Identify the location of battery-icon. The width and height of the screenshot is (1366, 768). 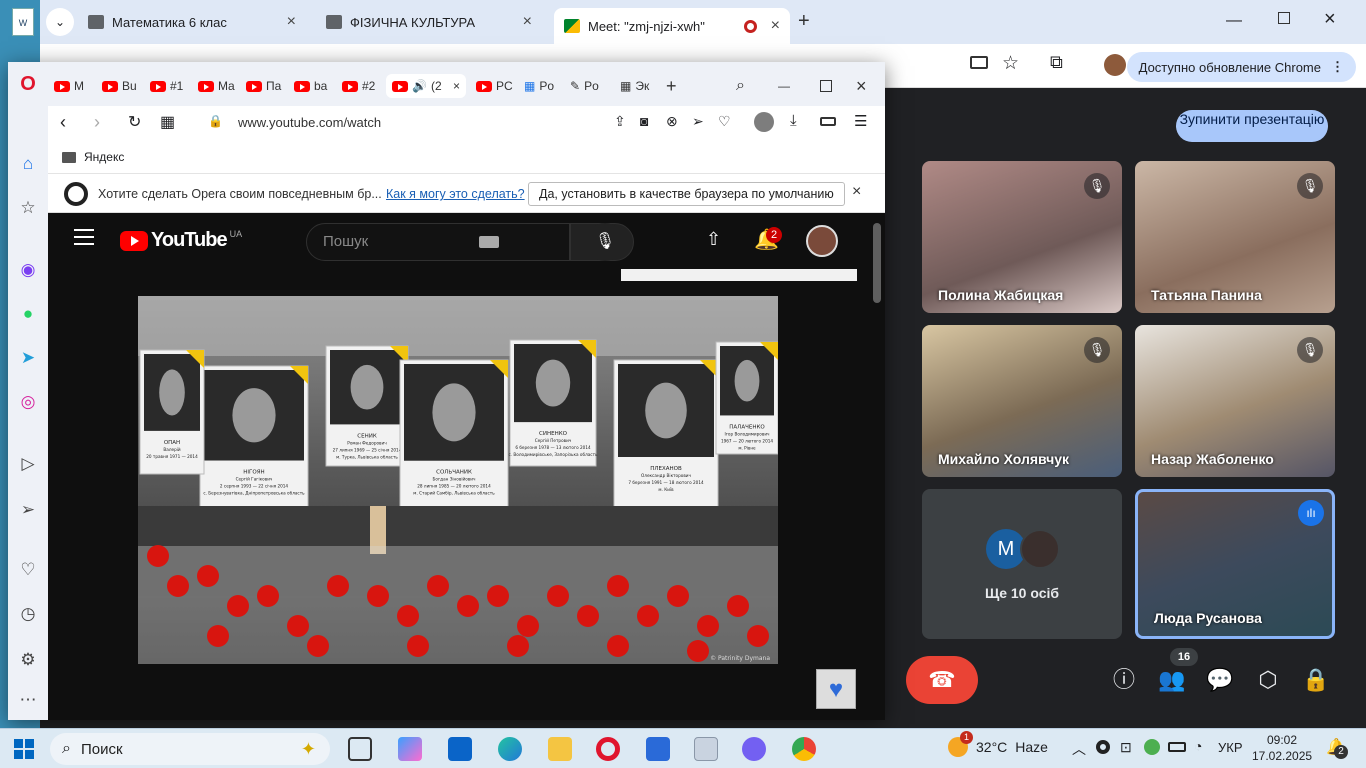
(828, 121).